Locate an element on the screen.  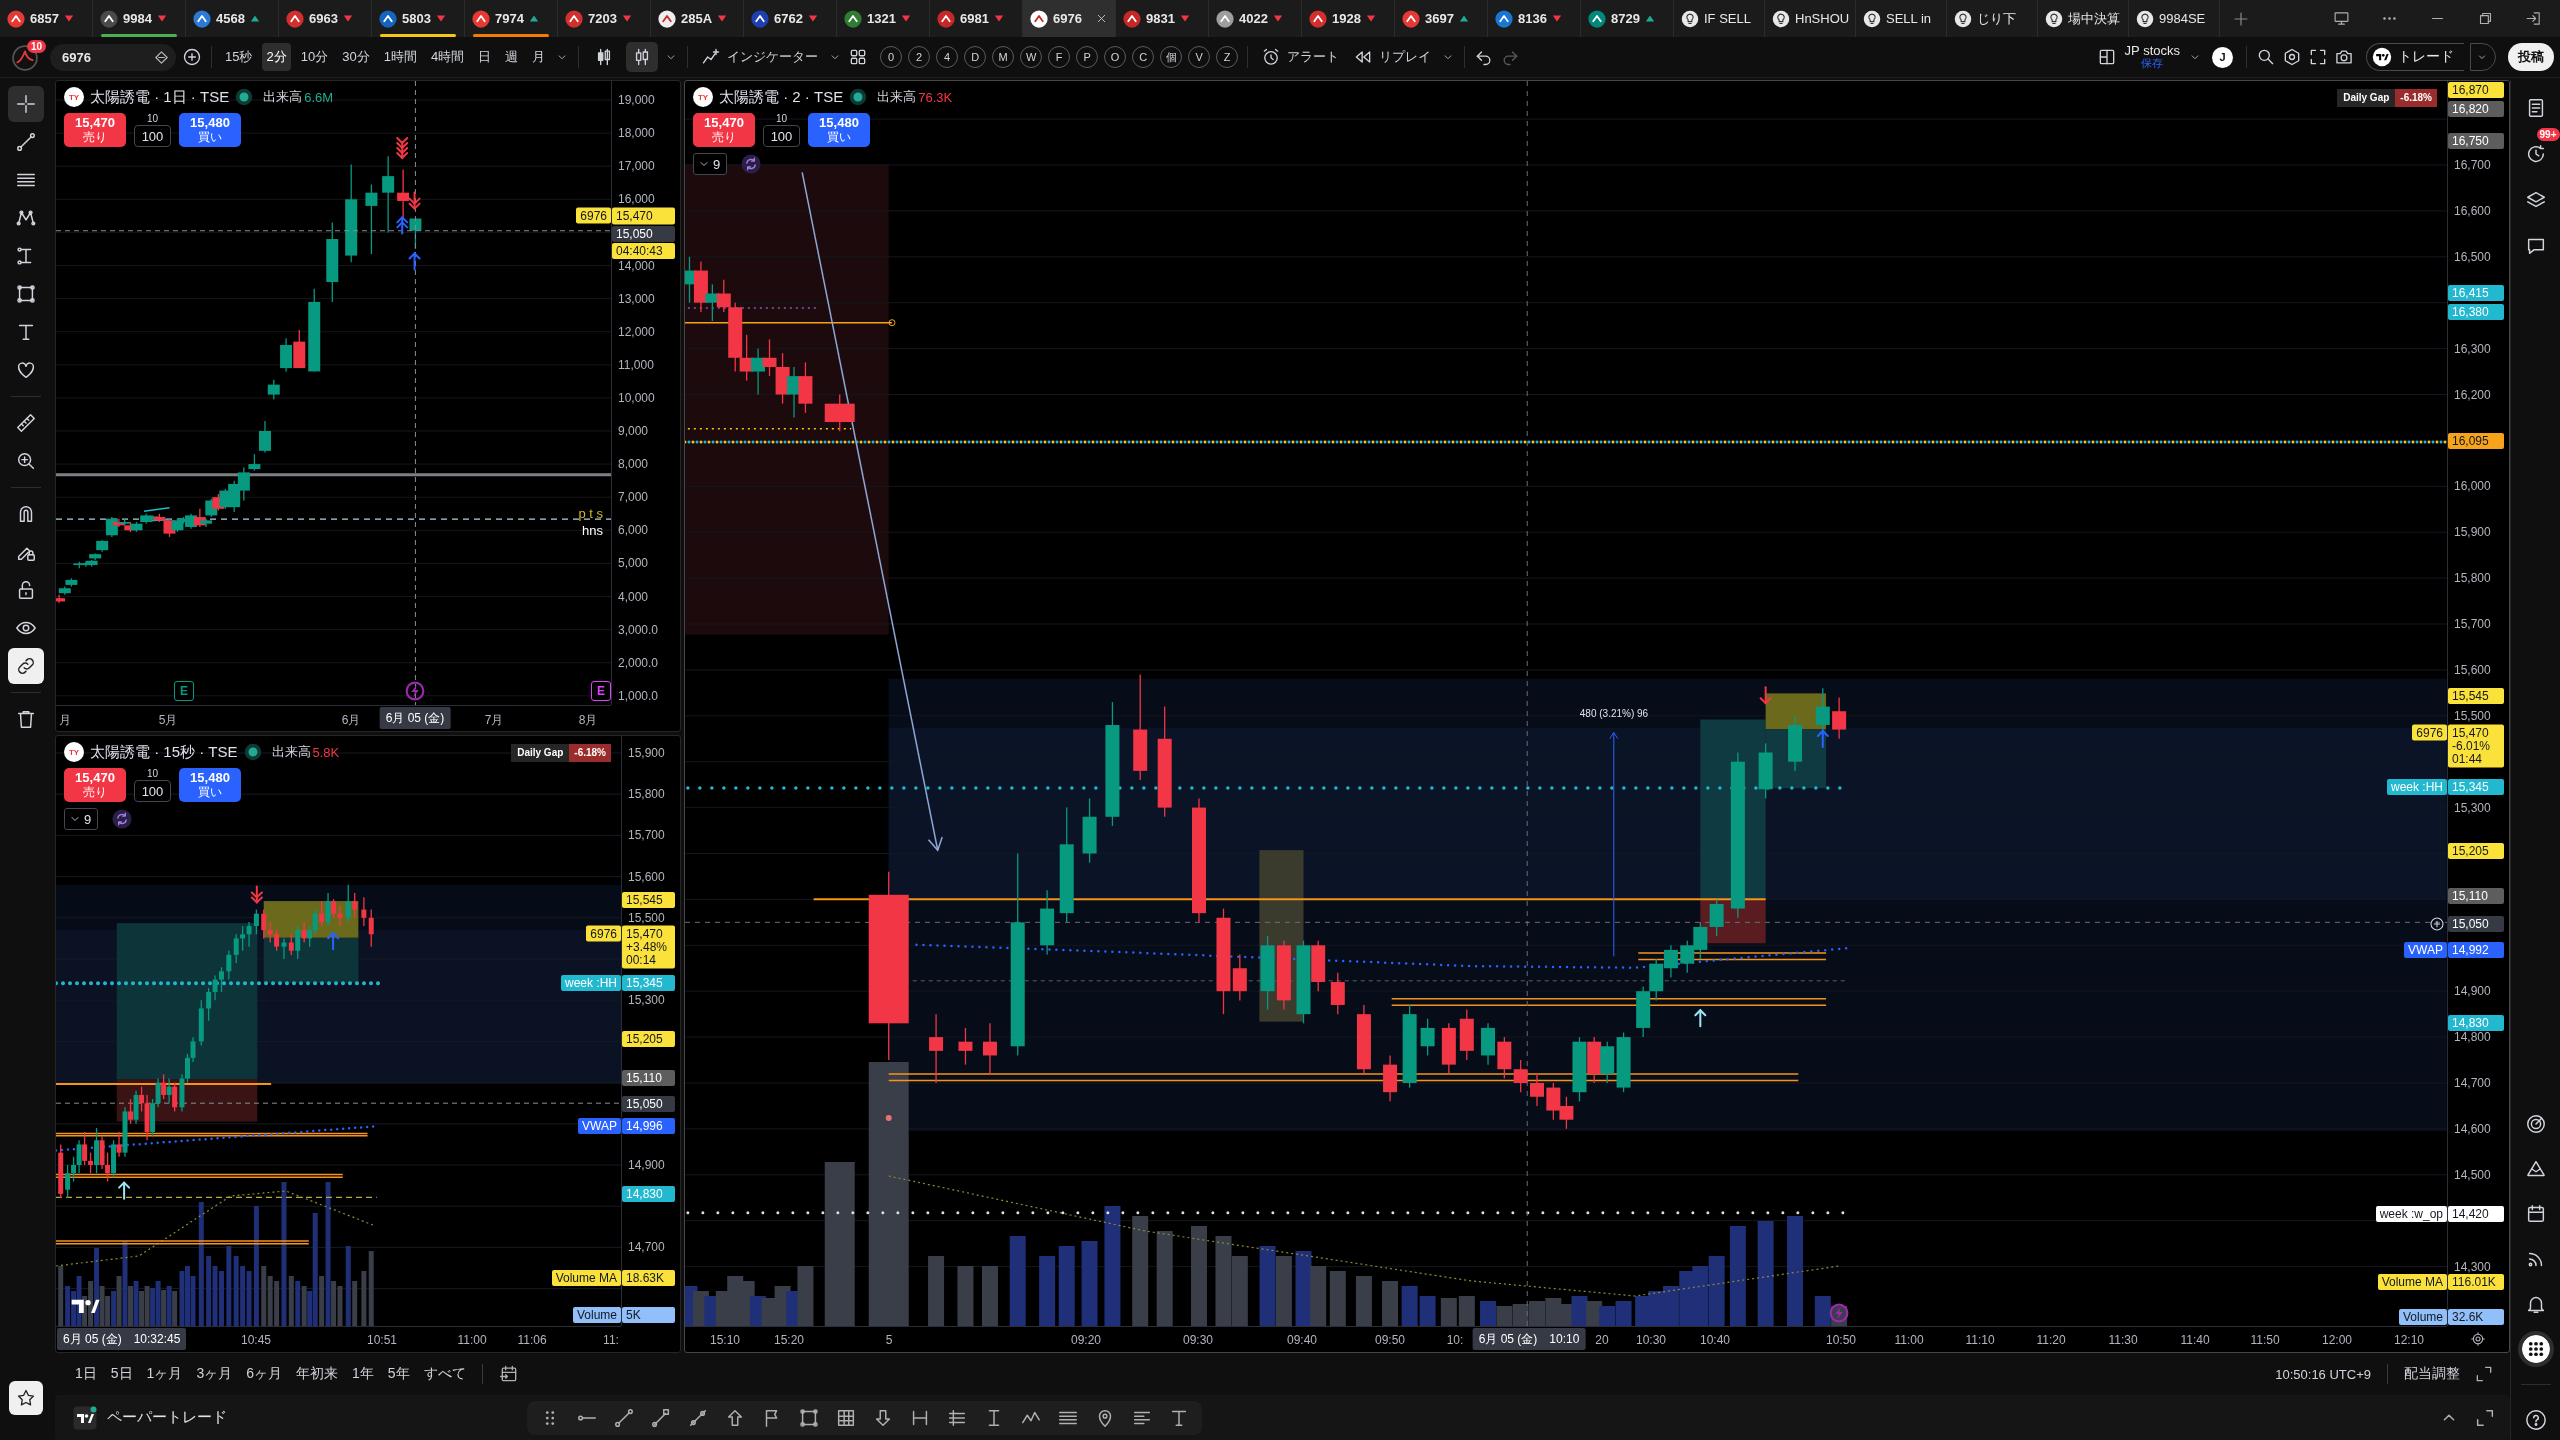
price-tick: 15,500 is located at coordinates (646, 917).